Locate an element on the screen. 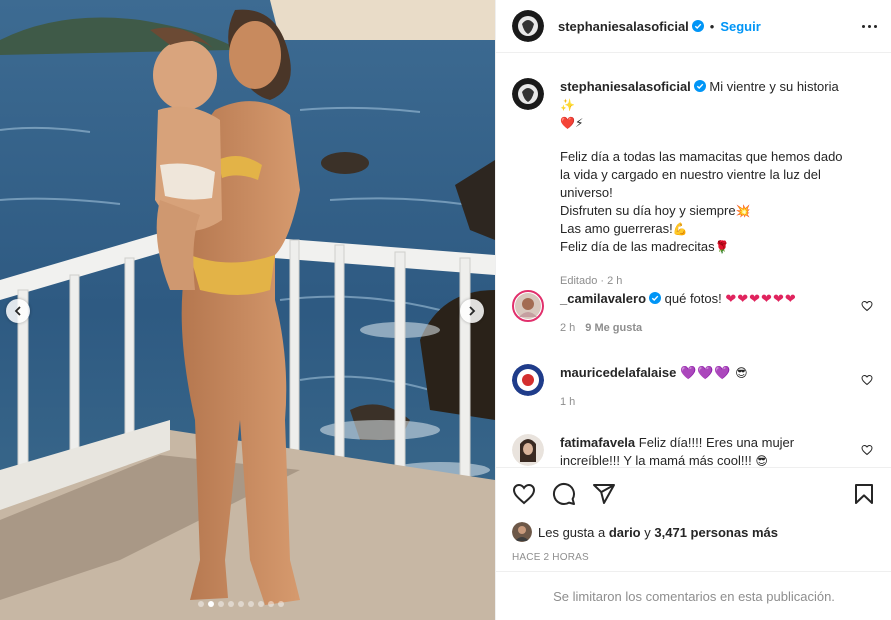 Image resolution: width=891 pixels, height=620 pixels. comment-body: mauricedelafalaise 💜💜💜 😎 1 h is located at coordinates (705, 387).